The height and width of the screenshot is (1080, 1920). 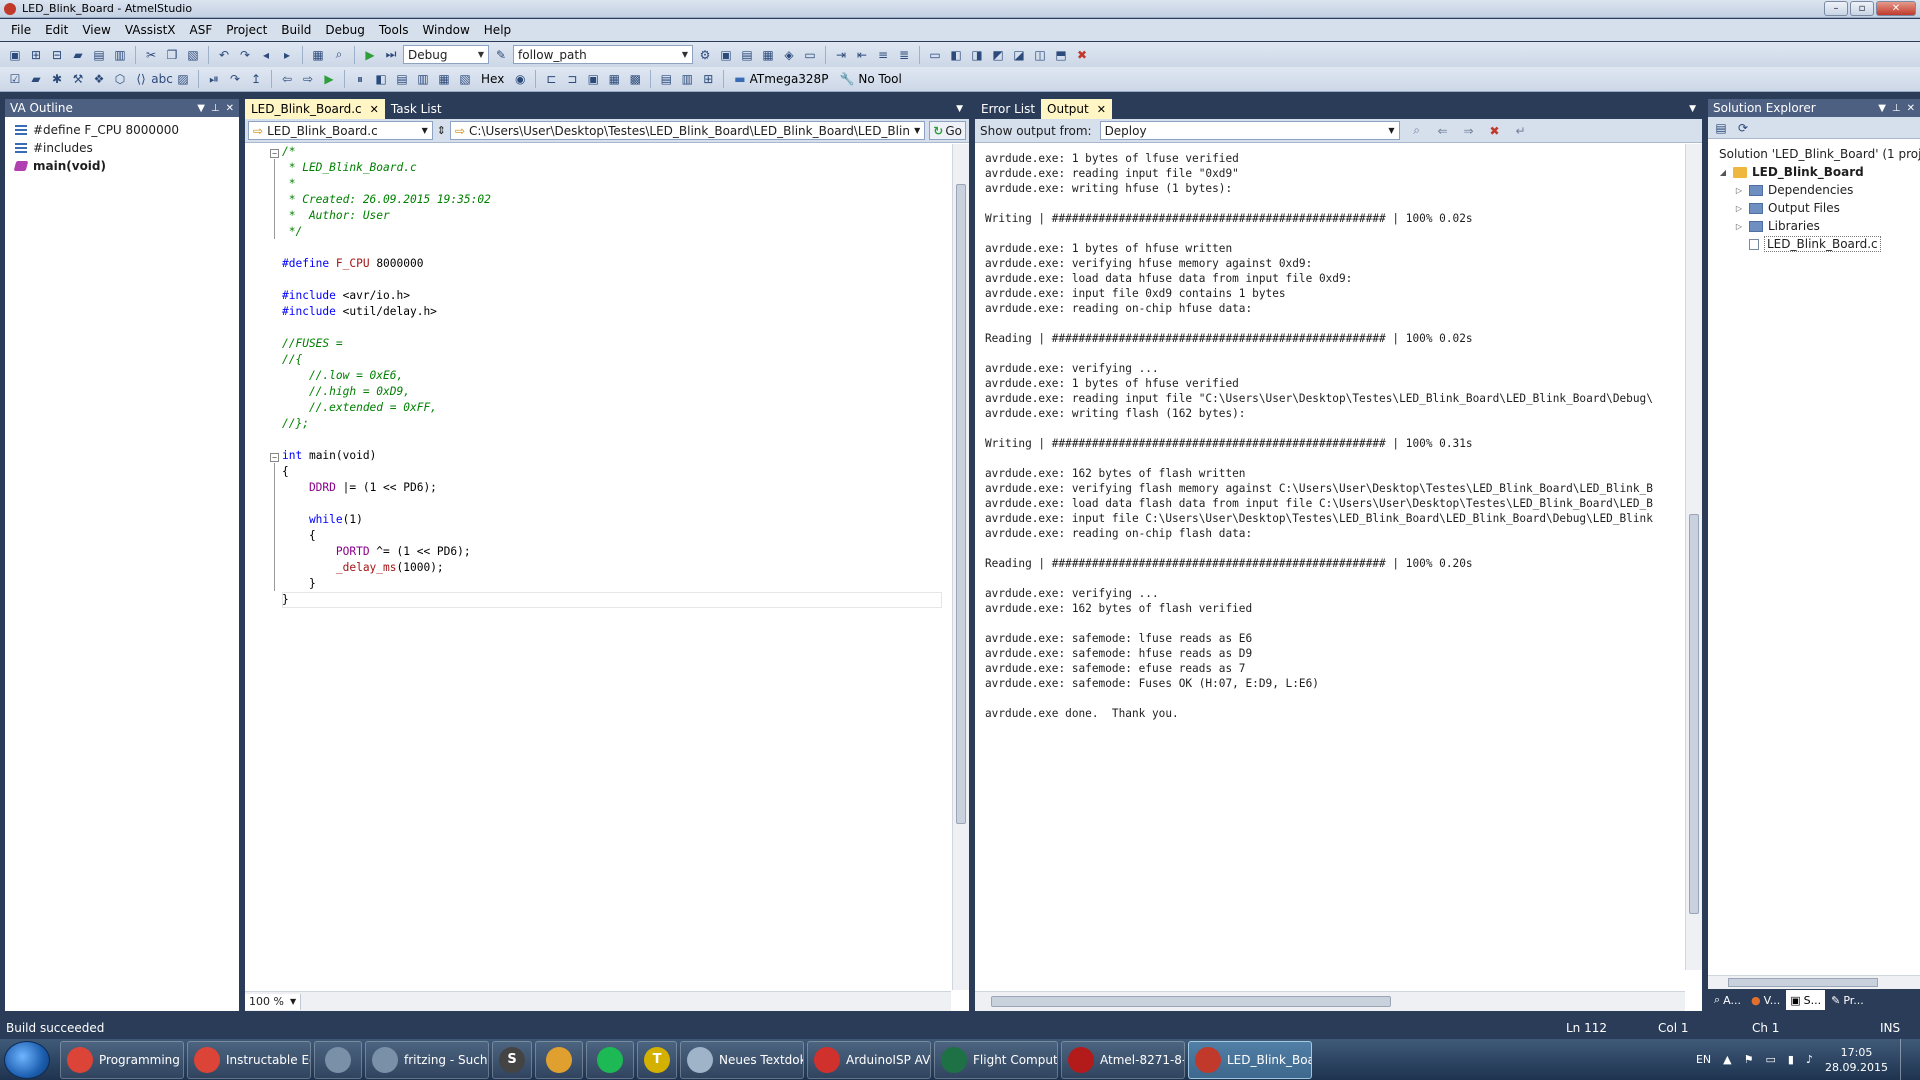 I want to click on object-browser-icon: ◈, so click(x=789, y=55).